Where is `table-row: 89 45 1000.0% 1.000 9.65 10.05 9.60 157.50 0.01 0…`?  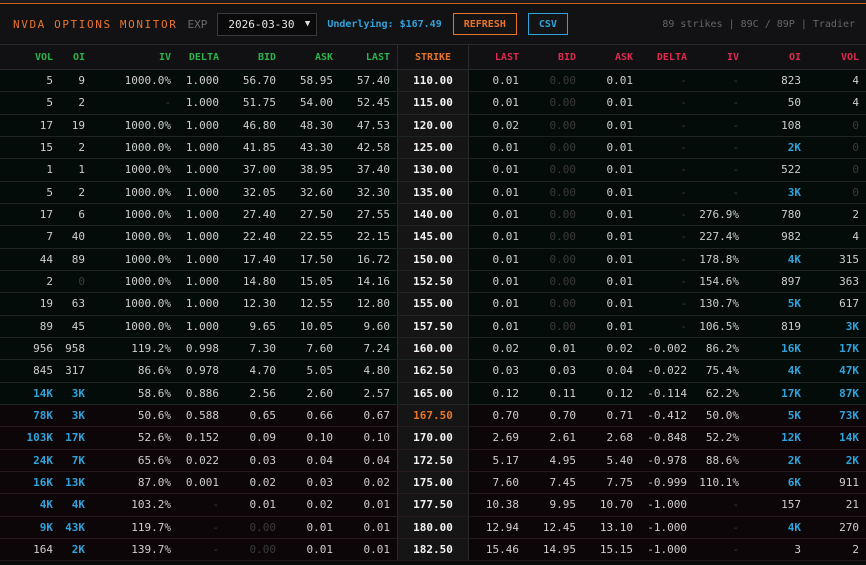 table-row: 89 45 1000.0% 1.000 9.65 10.05 9.60 157.50 0.01 0… is located at coordinates (433, 326).